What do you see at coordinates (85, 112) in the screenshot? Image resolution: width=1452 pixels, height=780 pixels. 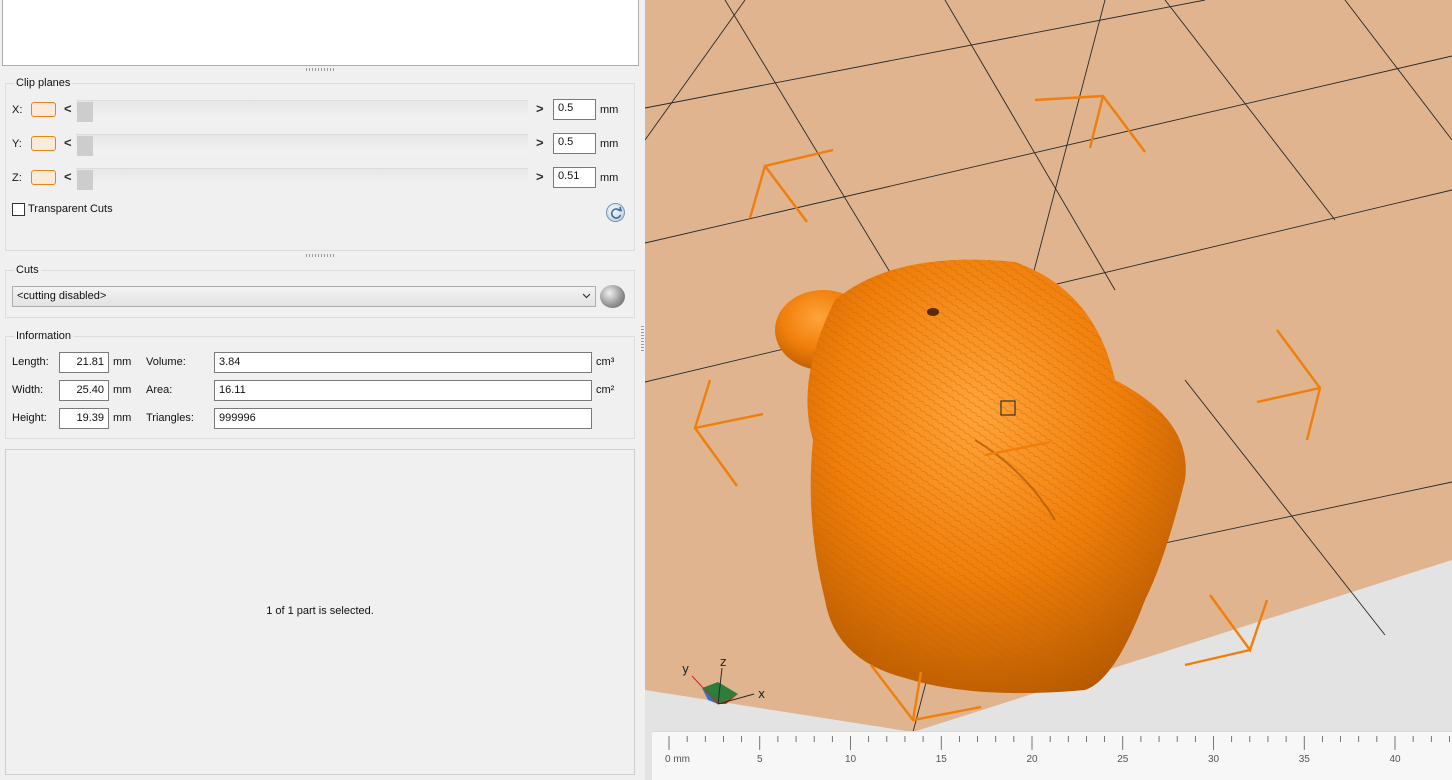 I see `clip-x-slider-thumb` at bounding box center [85, 112].